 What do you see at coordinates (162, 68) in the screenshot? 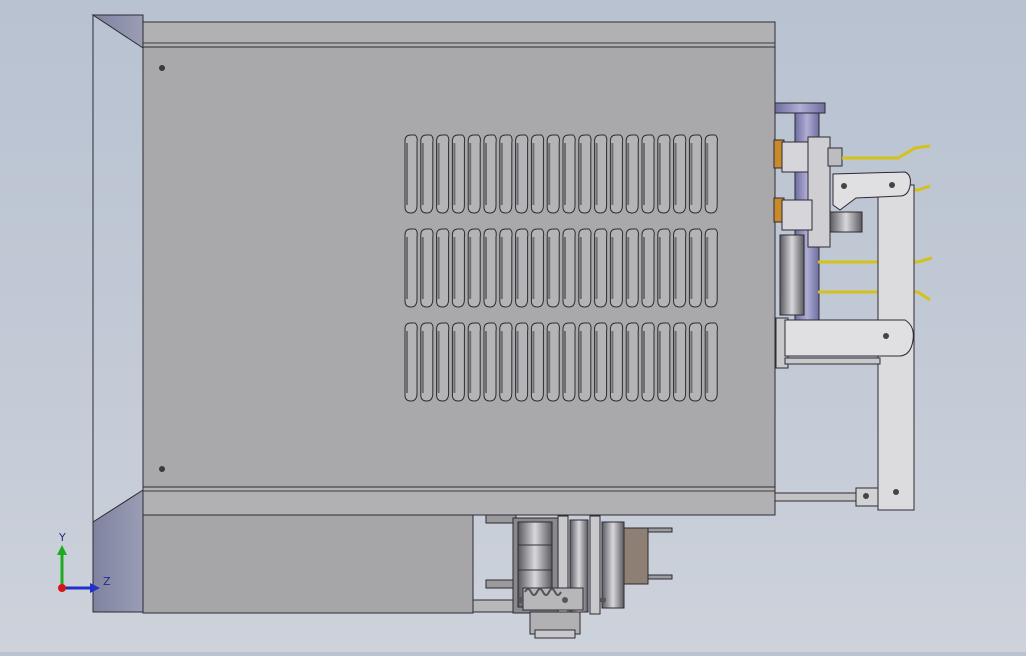
I see `screw-top` at bounding box center [162, 68].